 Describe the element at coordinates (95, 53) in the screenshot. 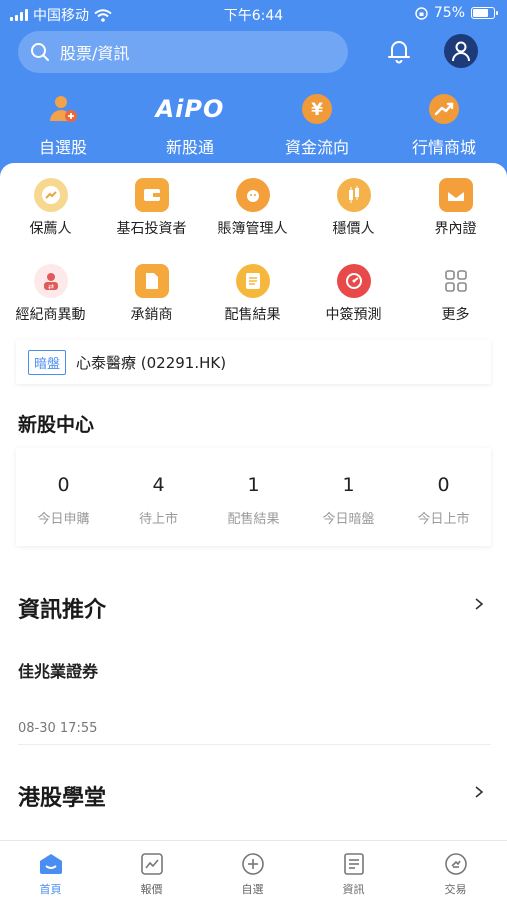

I see `search-placeholder: 股票/資訊` at that location.